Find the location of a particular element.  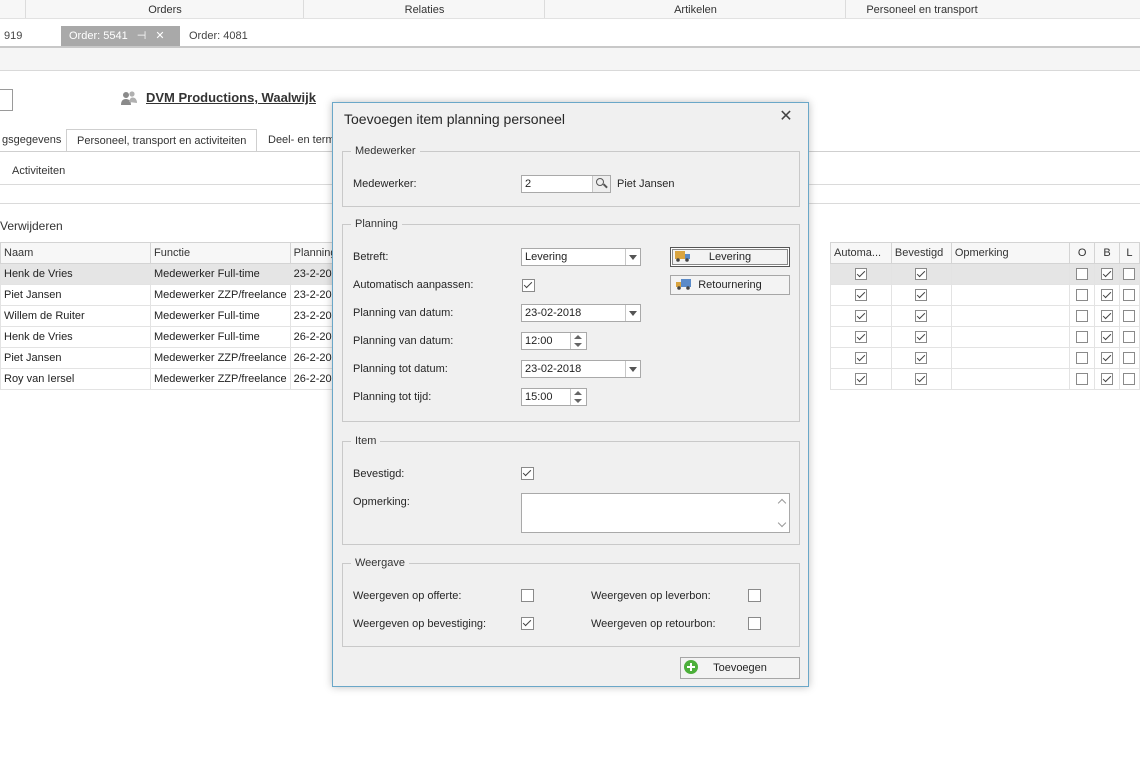

tab-personeel-transport: Personeel, transport en activiteiten is located at coordinates (162, 140).